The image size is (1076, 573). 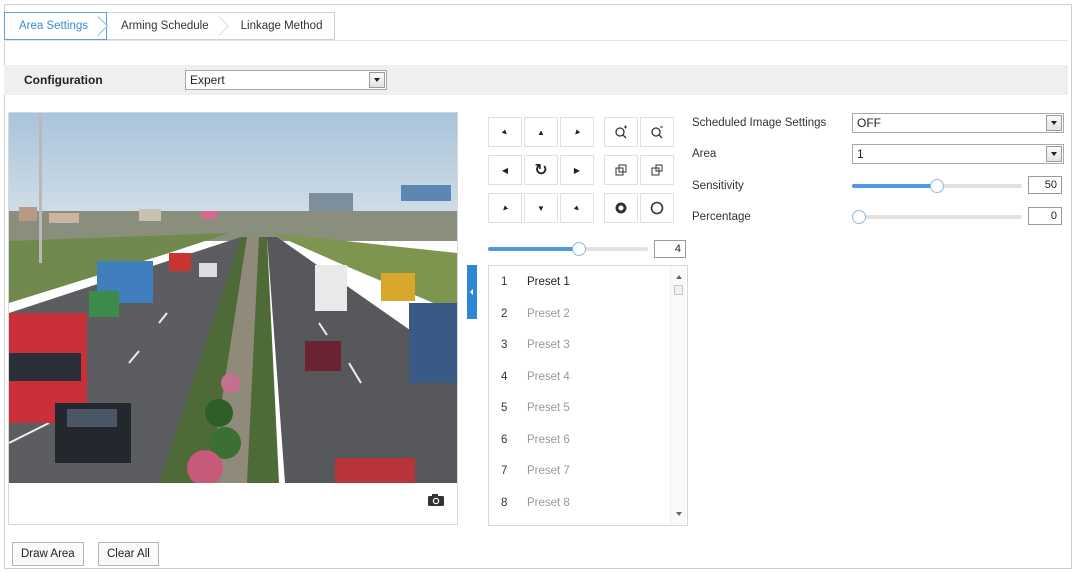 I want to click on preset-number: 5, so click(x=504, y=408).